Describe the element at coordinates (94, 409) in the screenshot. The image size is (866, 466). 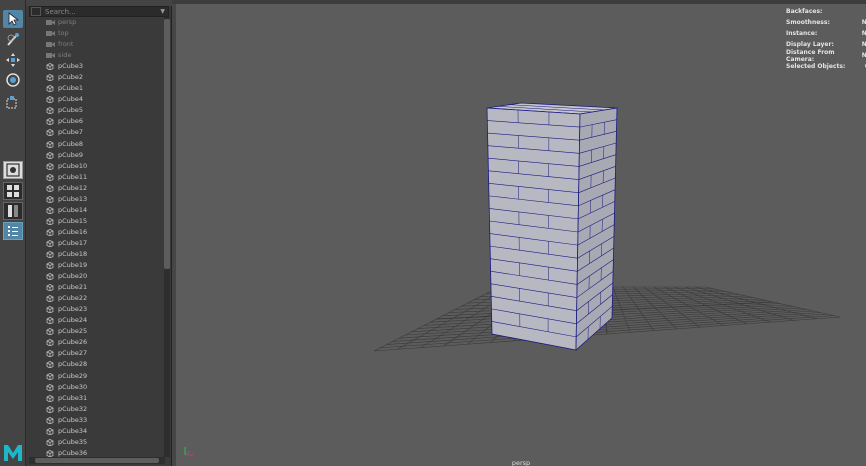
I see `outliner-item: pCube32` at that location.